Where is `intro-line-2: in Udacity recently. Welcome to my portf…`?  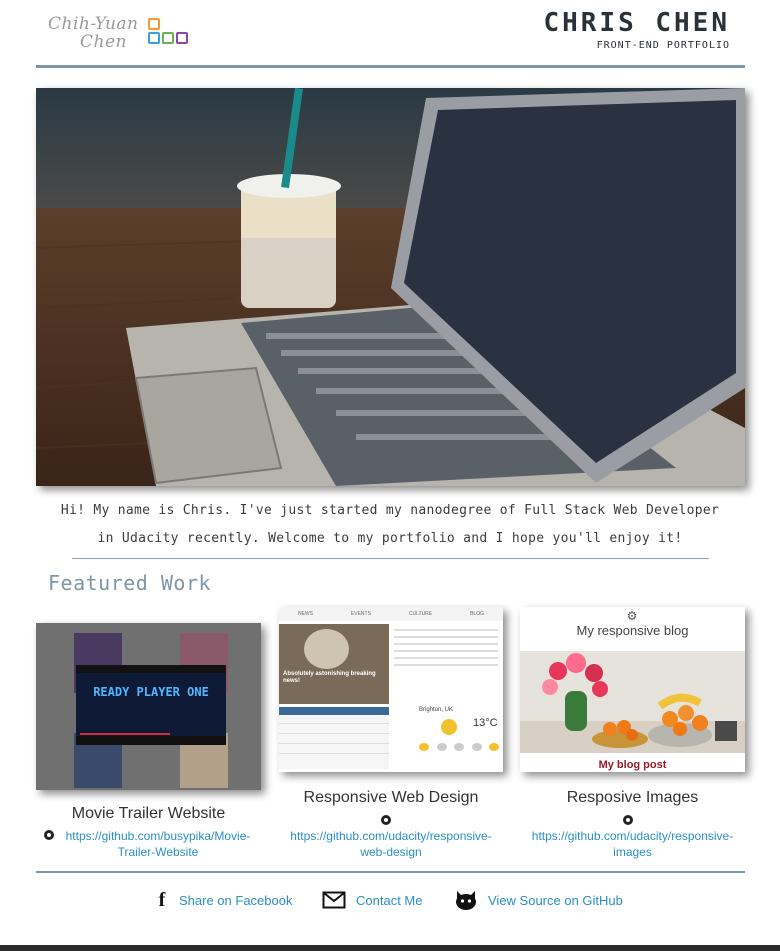
intro-line-2: in Udacity recently. Welcome to my portf… is located at coordinates (390, 538).